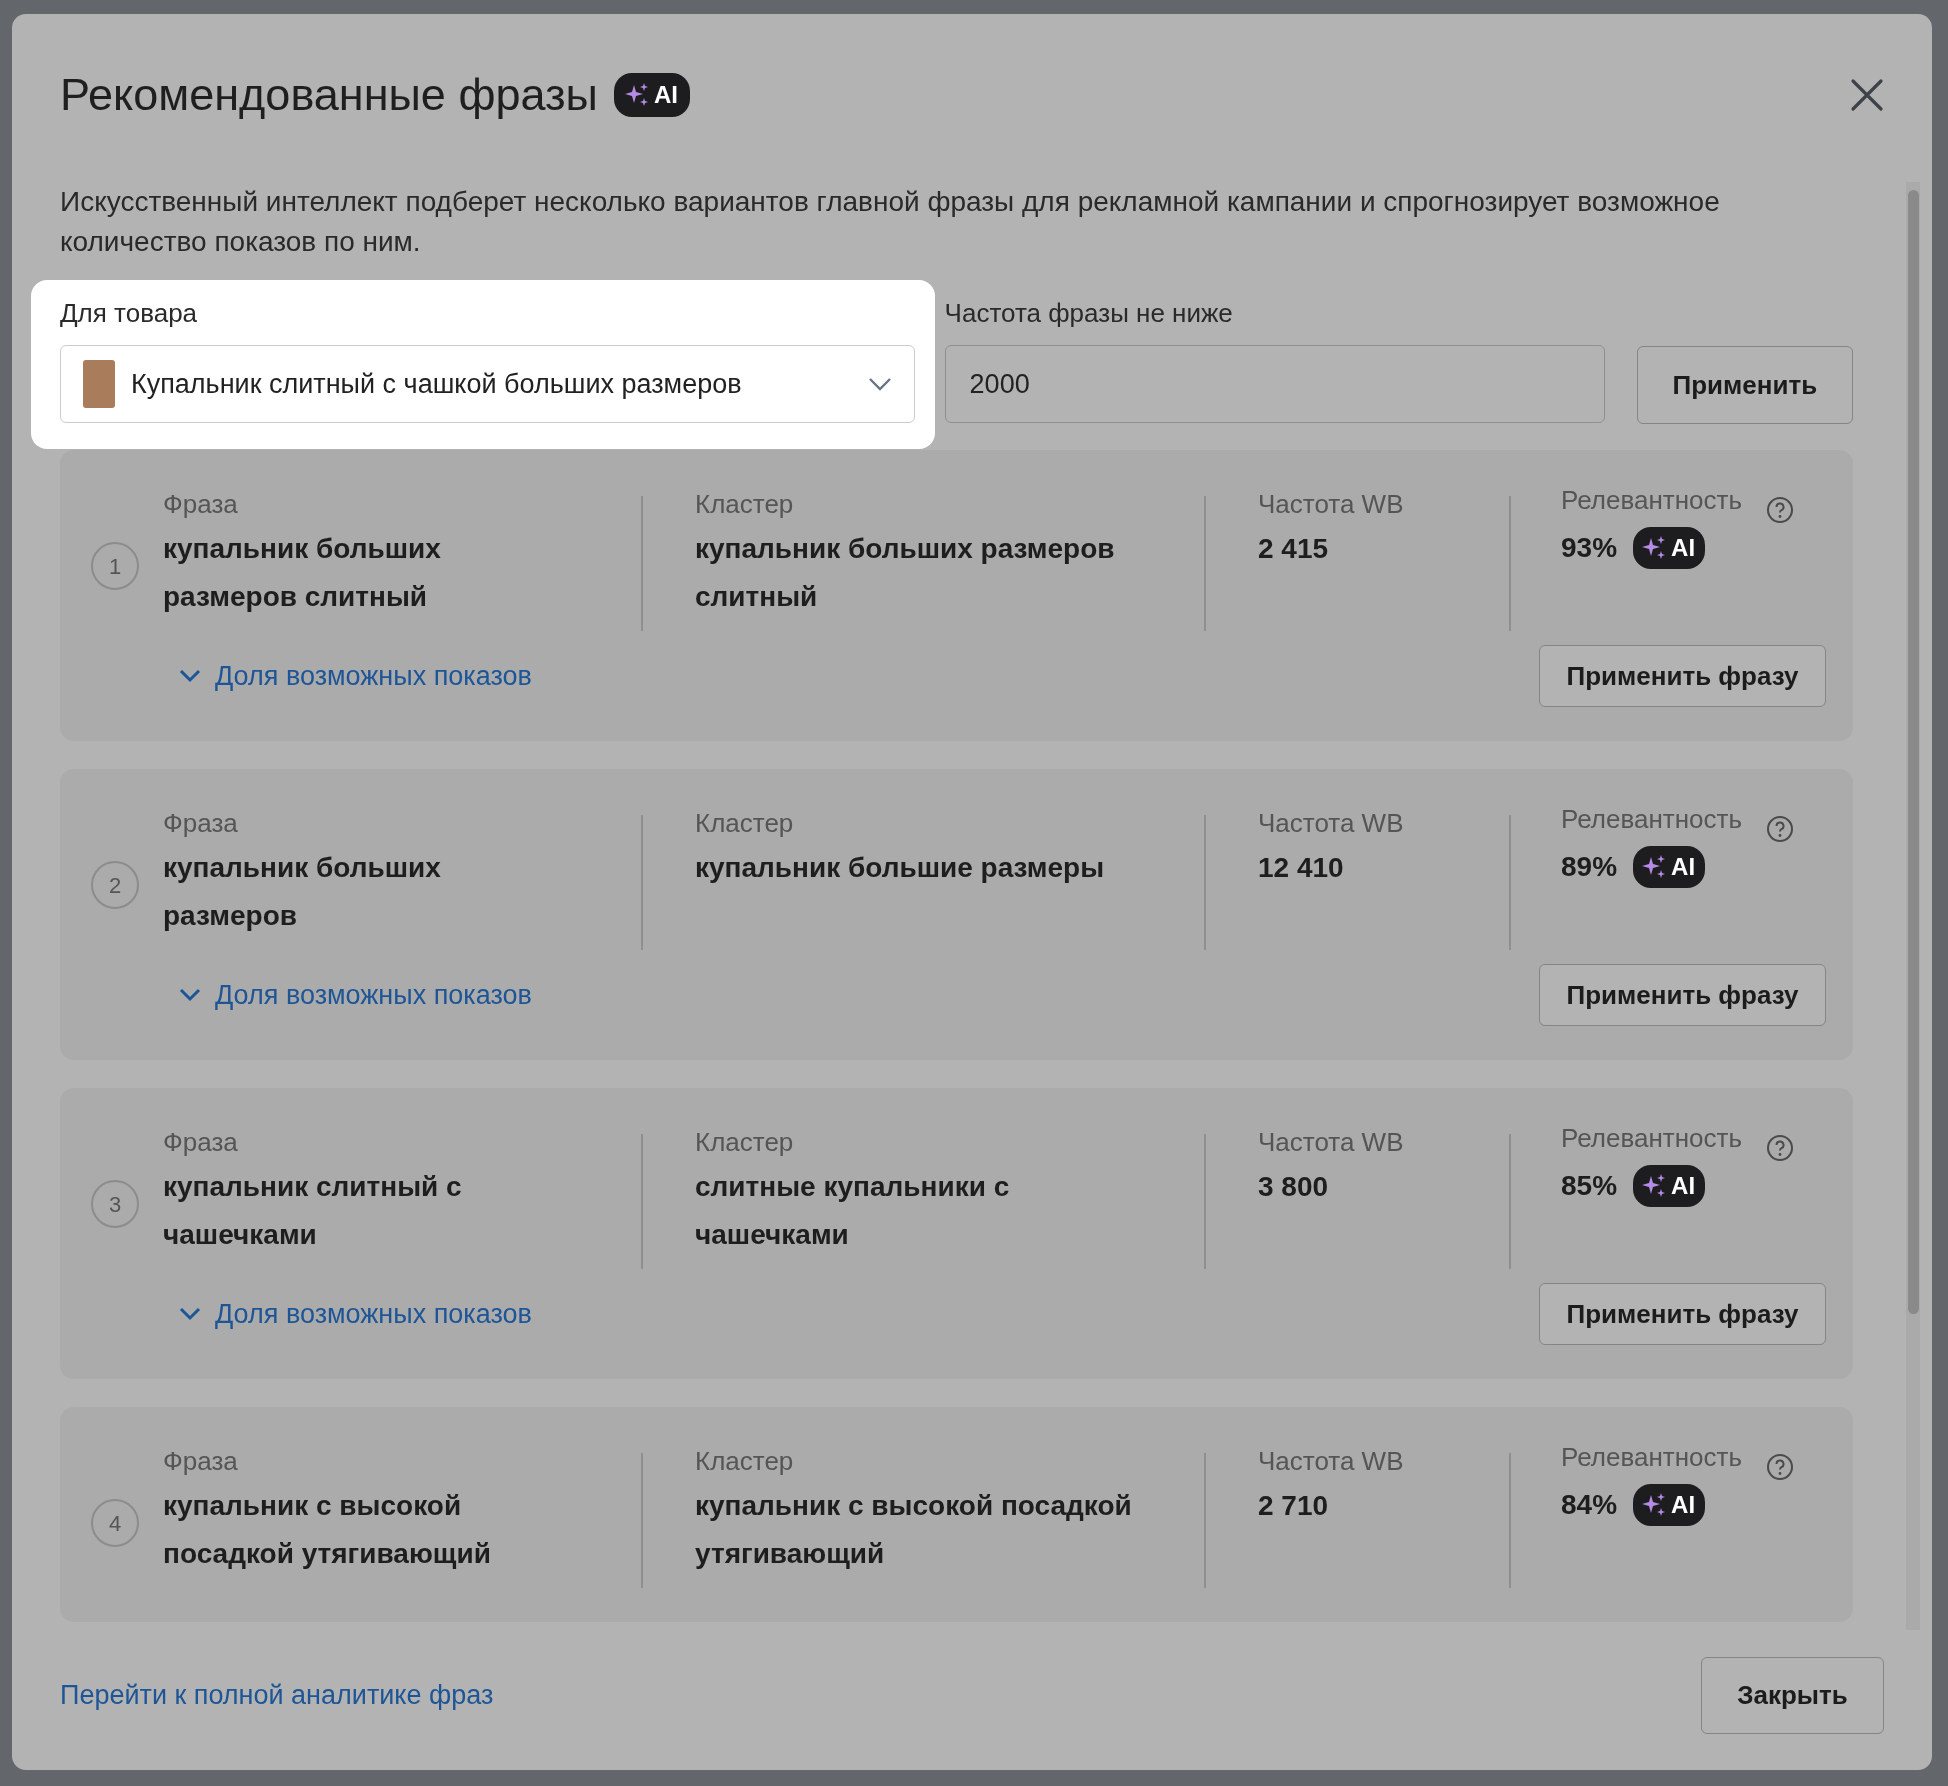  I want to click on column-value: слитные купальники с чашечками, so click(853, 1211).